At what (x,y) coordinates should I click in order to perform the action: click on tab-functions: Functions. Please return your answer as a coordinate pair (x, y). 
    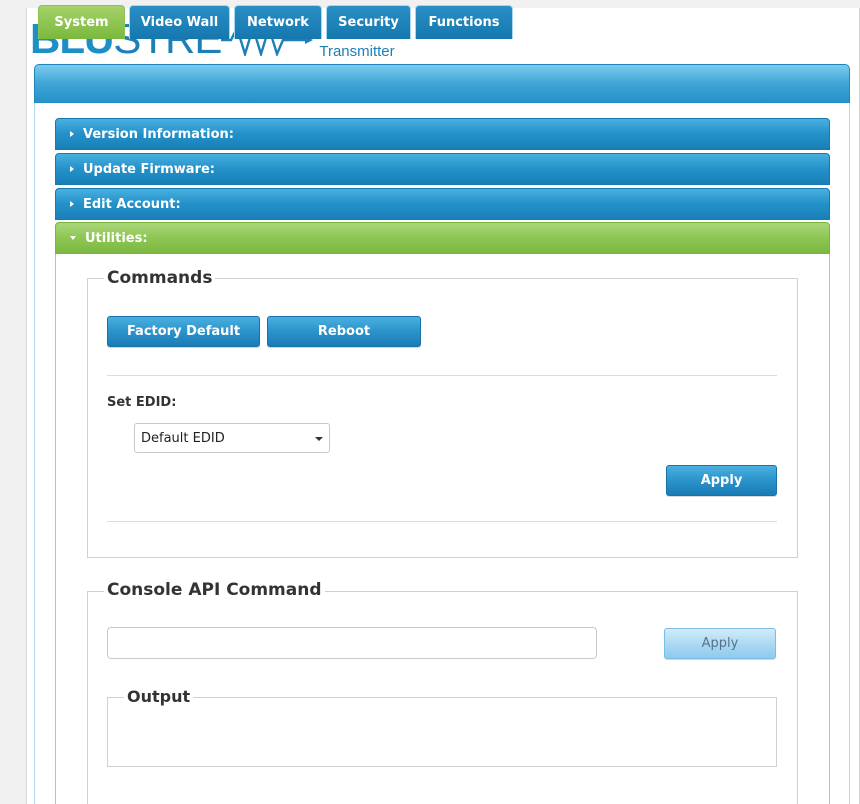
    Looking at the image, I should click on (464, 22).